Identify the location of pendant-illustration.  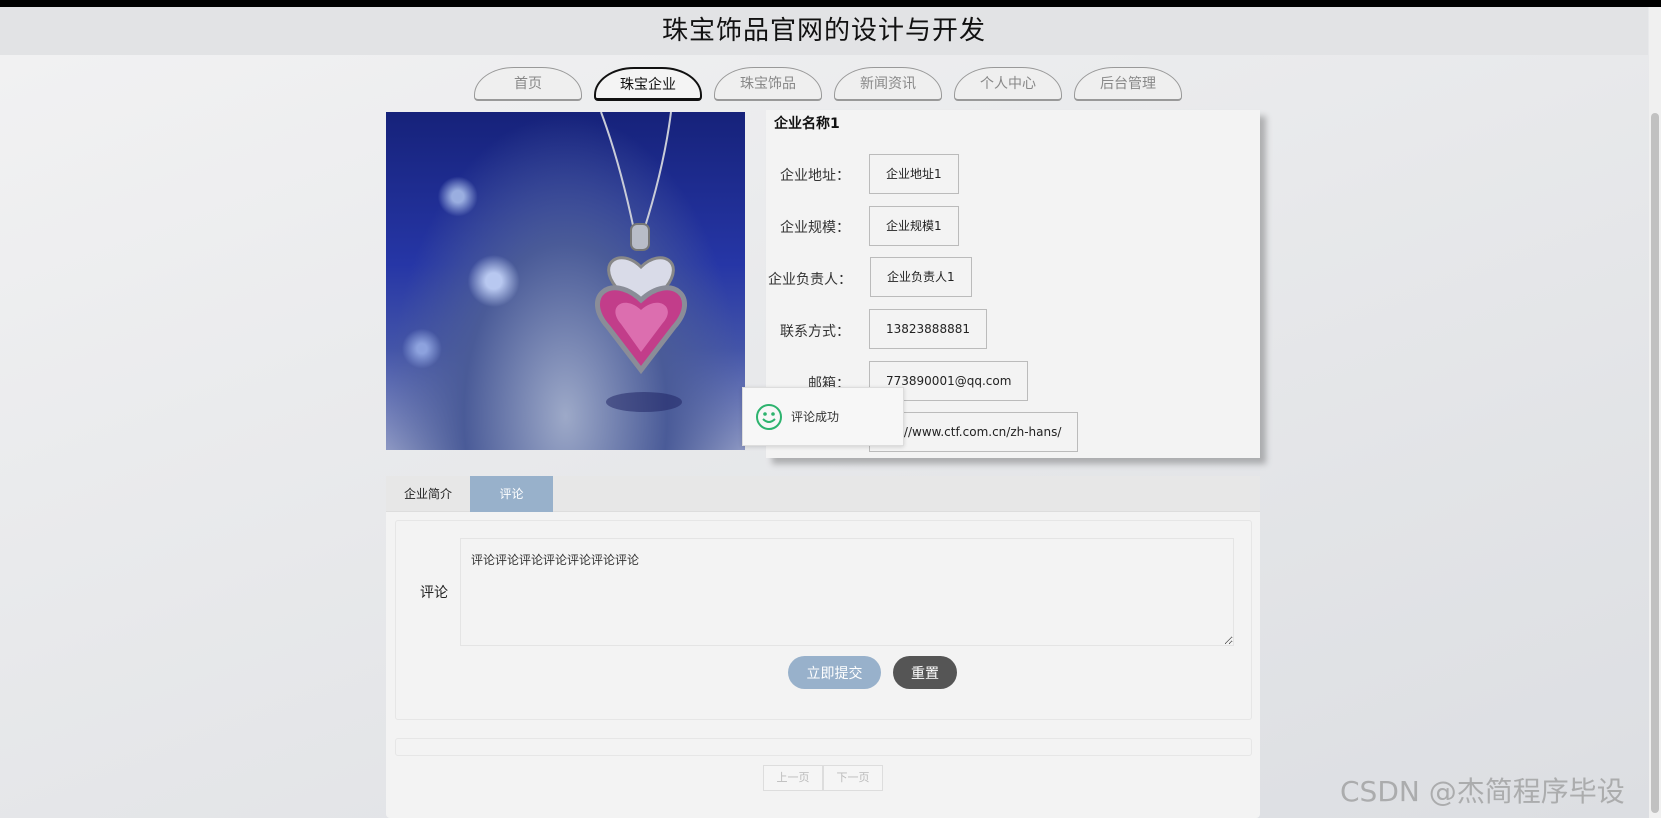
(641, 262).